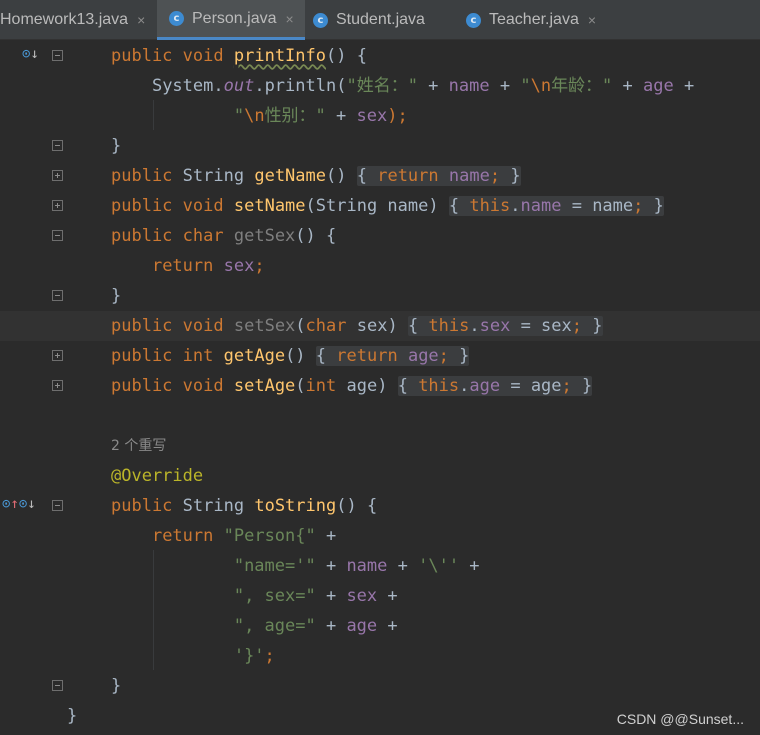  Describe the element at coordinates (30, 54) in the screenshot. I see `implements-icon: ⊙ ↓` at that location.